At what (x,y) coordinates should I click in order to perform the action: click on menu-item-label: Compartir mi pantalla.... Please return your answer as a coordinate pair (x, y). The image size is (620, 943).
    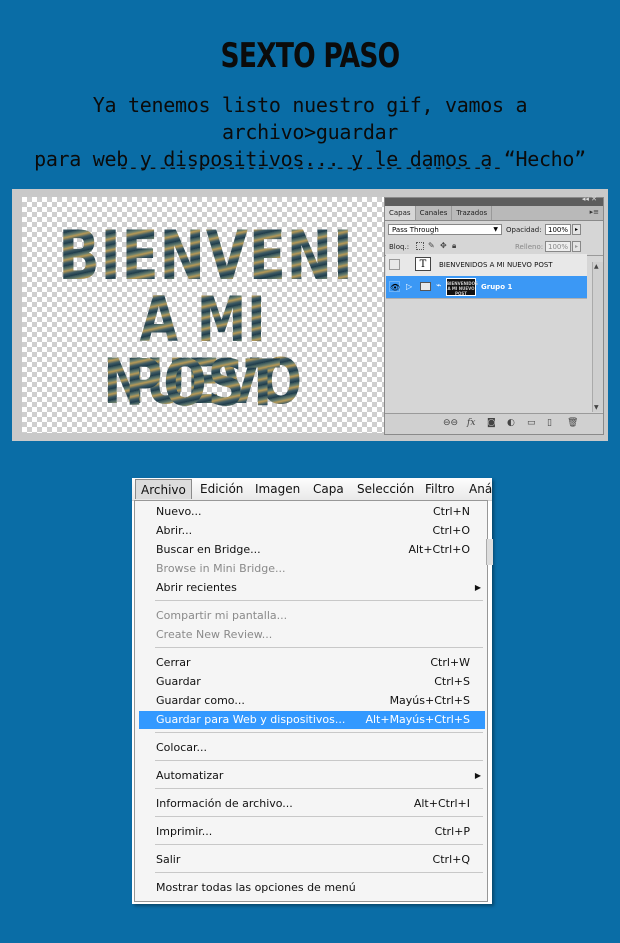
    Looking at the image, I should click on (222, 615).